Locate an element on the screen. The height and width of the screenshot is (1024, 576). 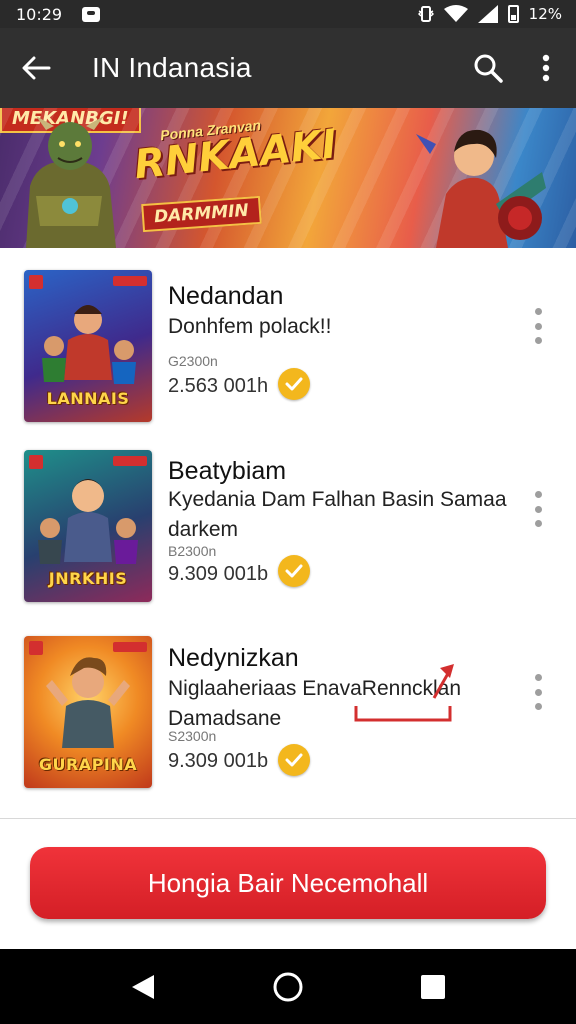
nav-back-icon is located at coordinates (142, 986).